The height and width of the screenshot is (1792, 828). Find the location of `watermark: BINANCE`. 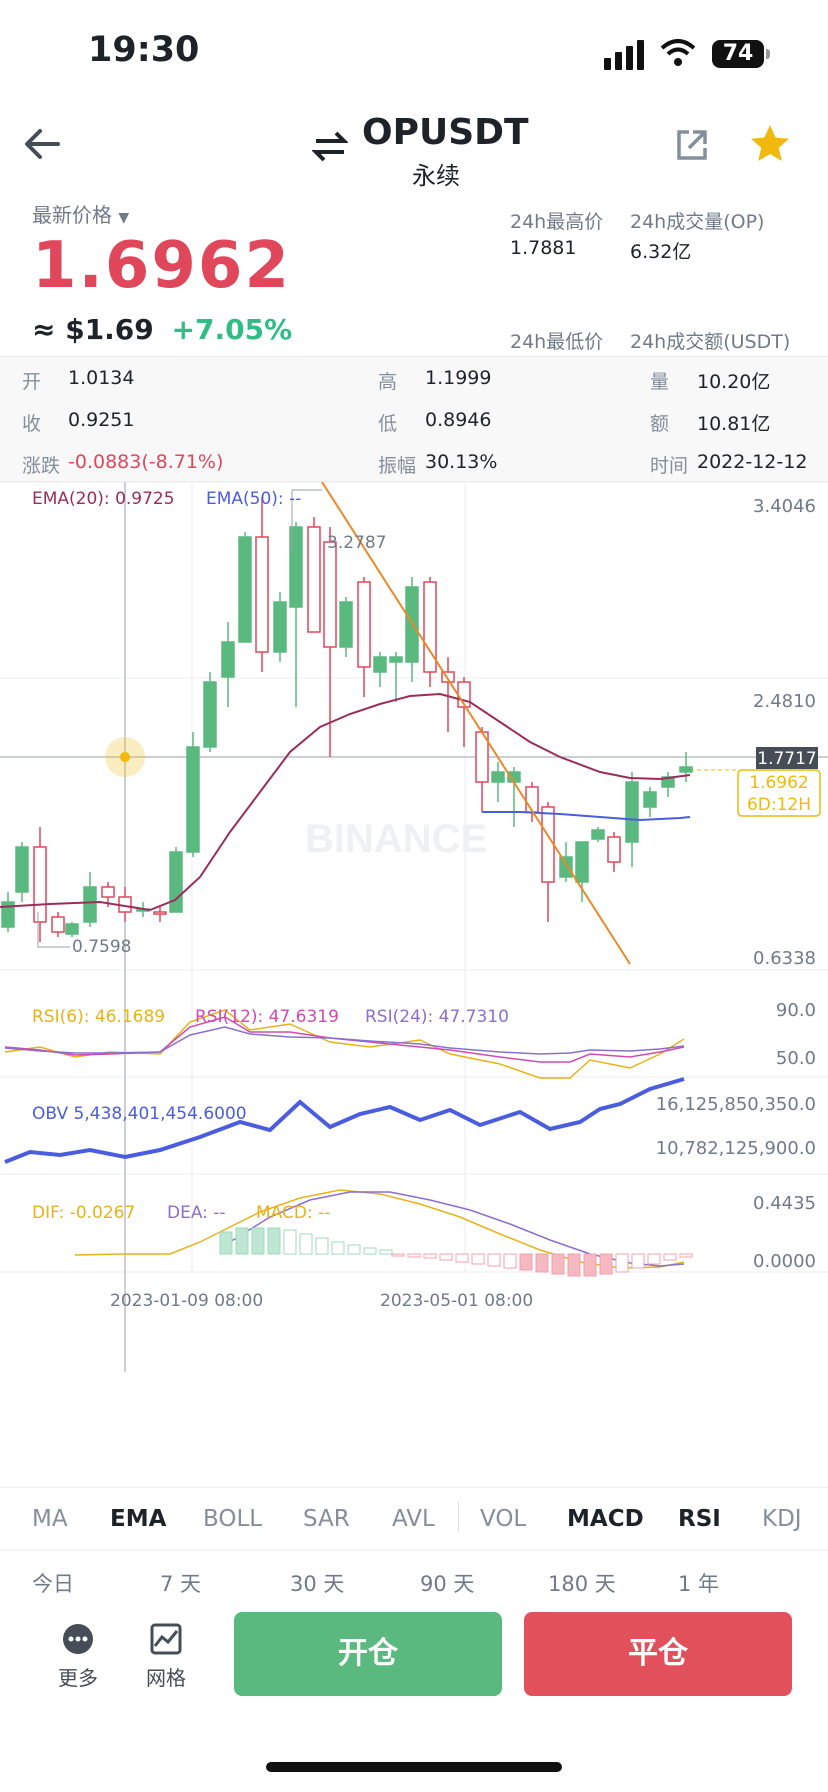

watermark: BINANCE is located at coordinates (396, 839).